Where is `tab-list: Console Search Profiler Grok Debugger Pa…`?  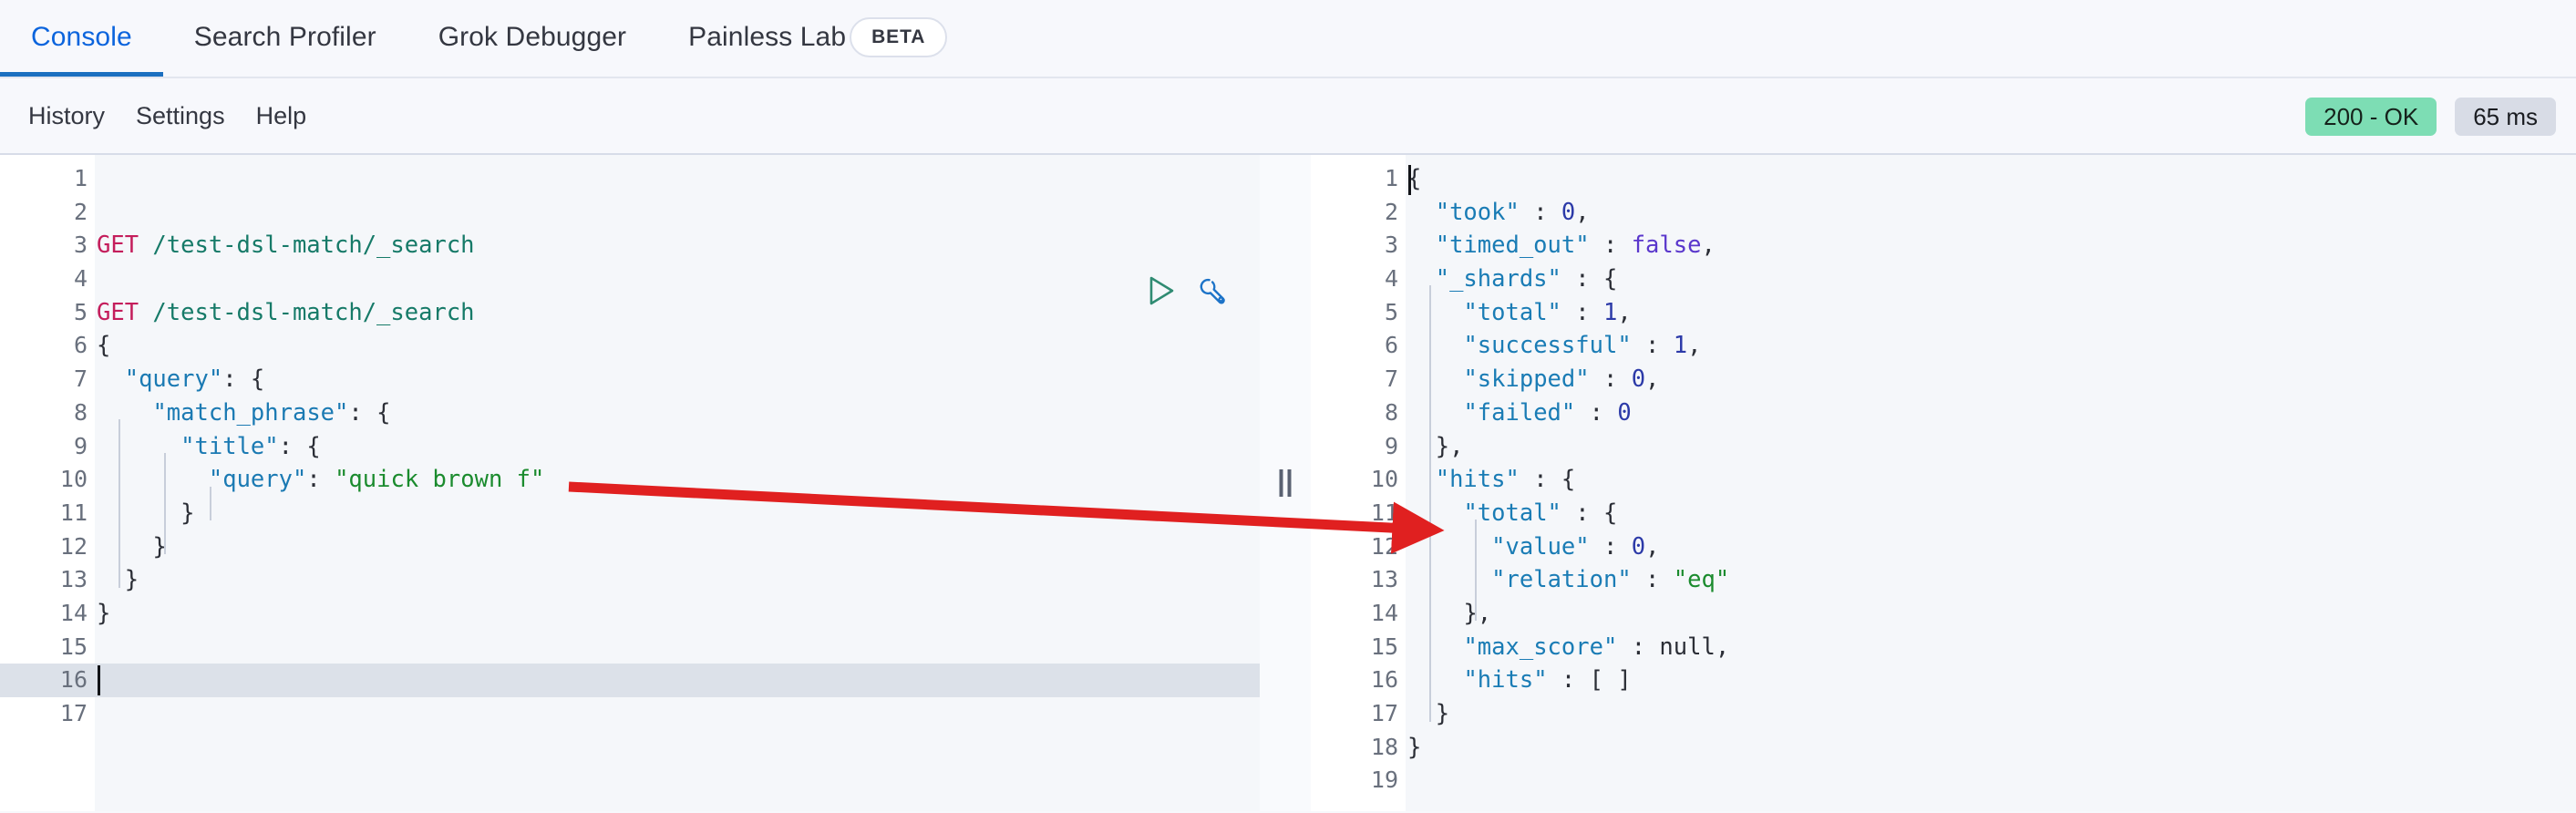 tab-list: Console Search Profiler Grok Debugger Pa… is located at coordinates (489, 38).